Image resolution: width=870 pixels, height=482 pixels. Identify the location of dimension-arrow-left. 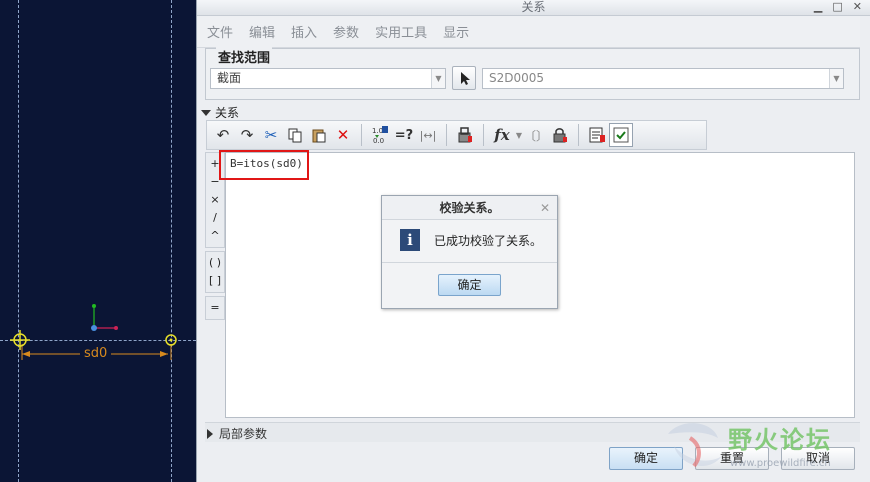
(26, 354).